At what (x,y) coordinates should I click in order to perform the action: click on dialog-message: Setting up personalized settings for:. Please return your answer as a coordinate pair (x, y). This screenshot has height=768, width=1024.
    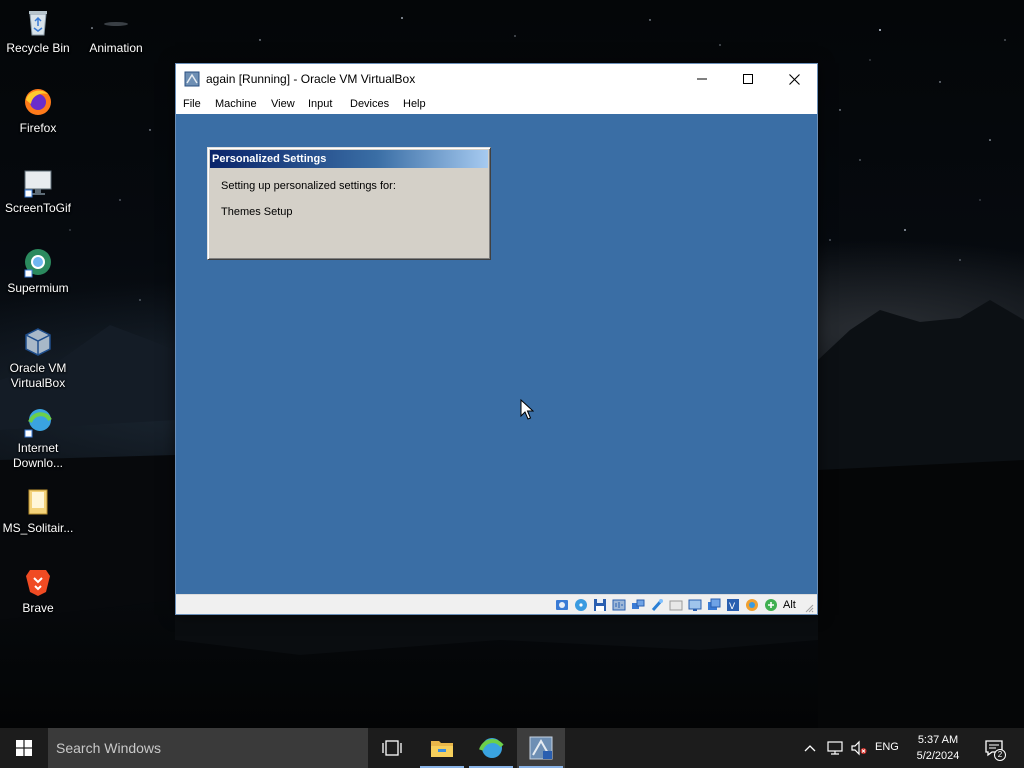
    Looking at the image, I should click on (308, 186).